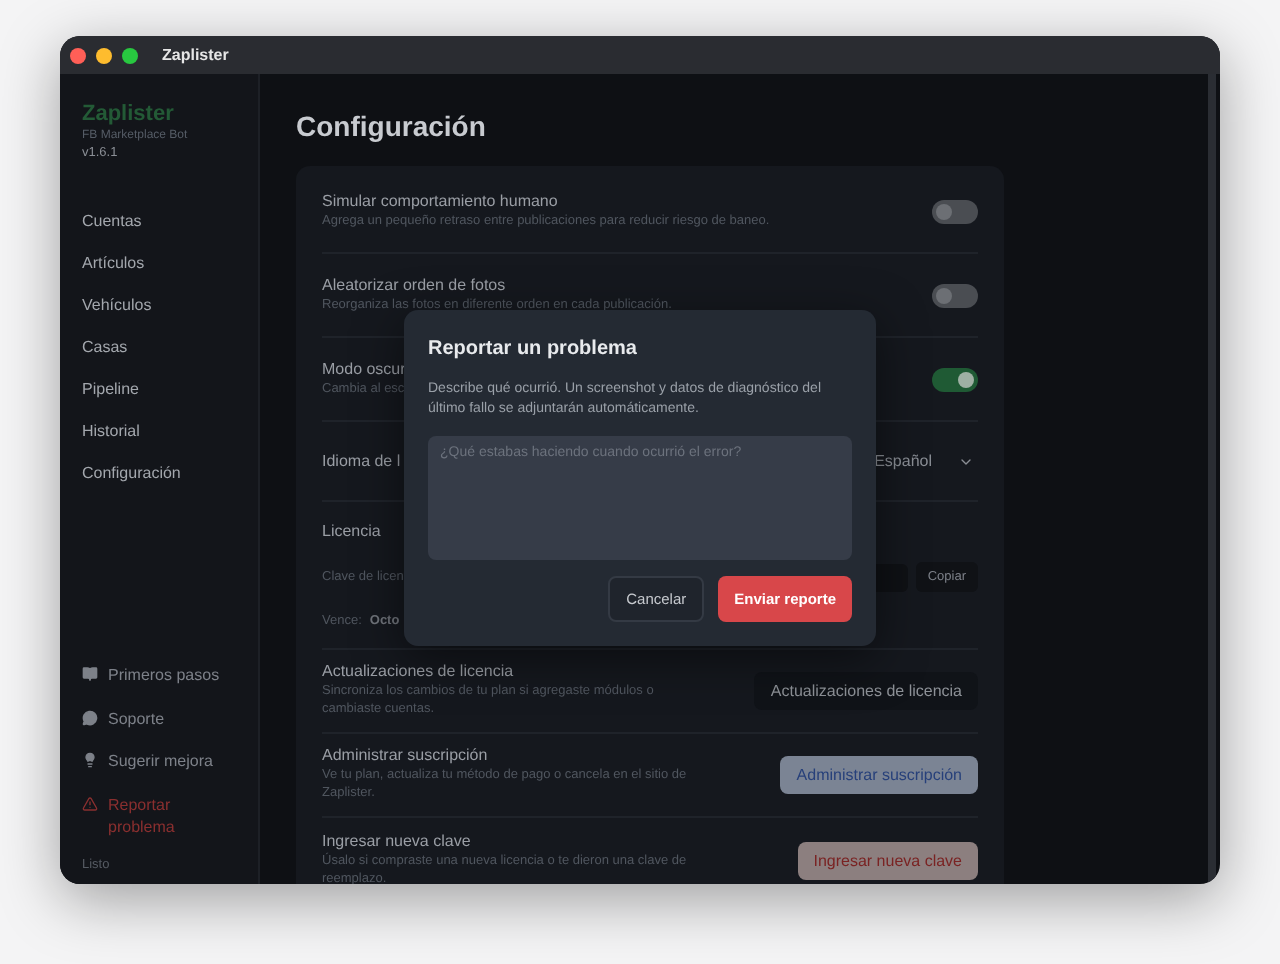 The height and width of the screenshot is (964, 1280). I want to click on window-title: Zaplister, so click(195, 55).